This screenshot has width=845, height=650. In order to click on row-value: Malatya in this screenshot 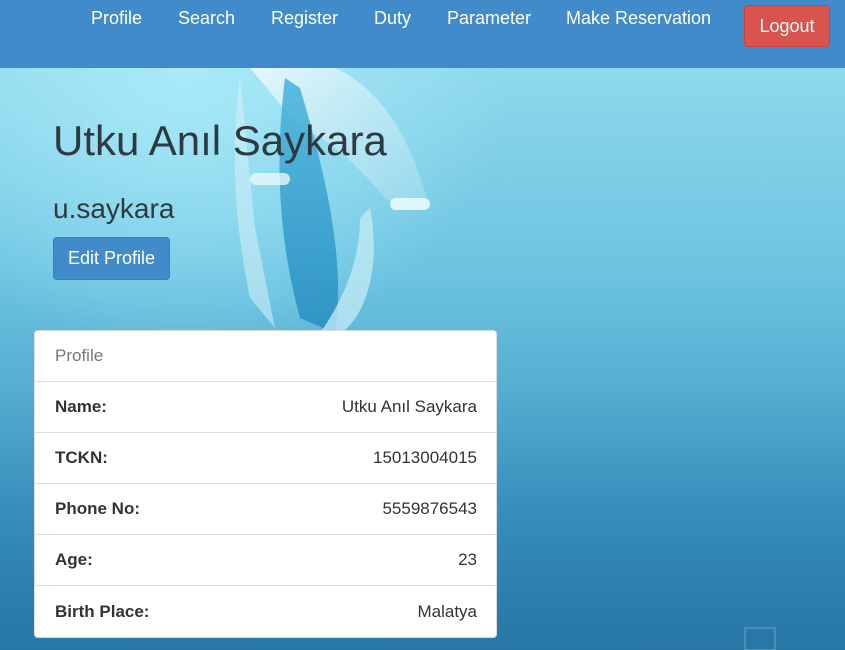, I will do `click(447, 611)`.